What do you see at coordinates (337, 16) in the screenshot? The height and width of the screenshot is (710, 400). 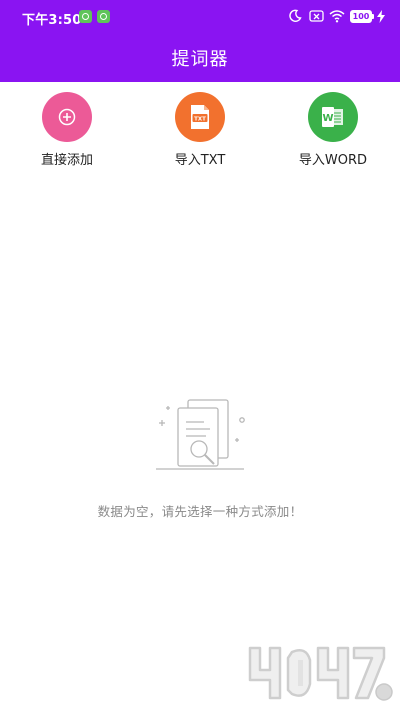 I see `wifi-icon` at bounding box center [337, 16].